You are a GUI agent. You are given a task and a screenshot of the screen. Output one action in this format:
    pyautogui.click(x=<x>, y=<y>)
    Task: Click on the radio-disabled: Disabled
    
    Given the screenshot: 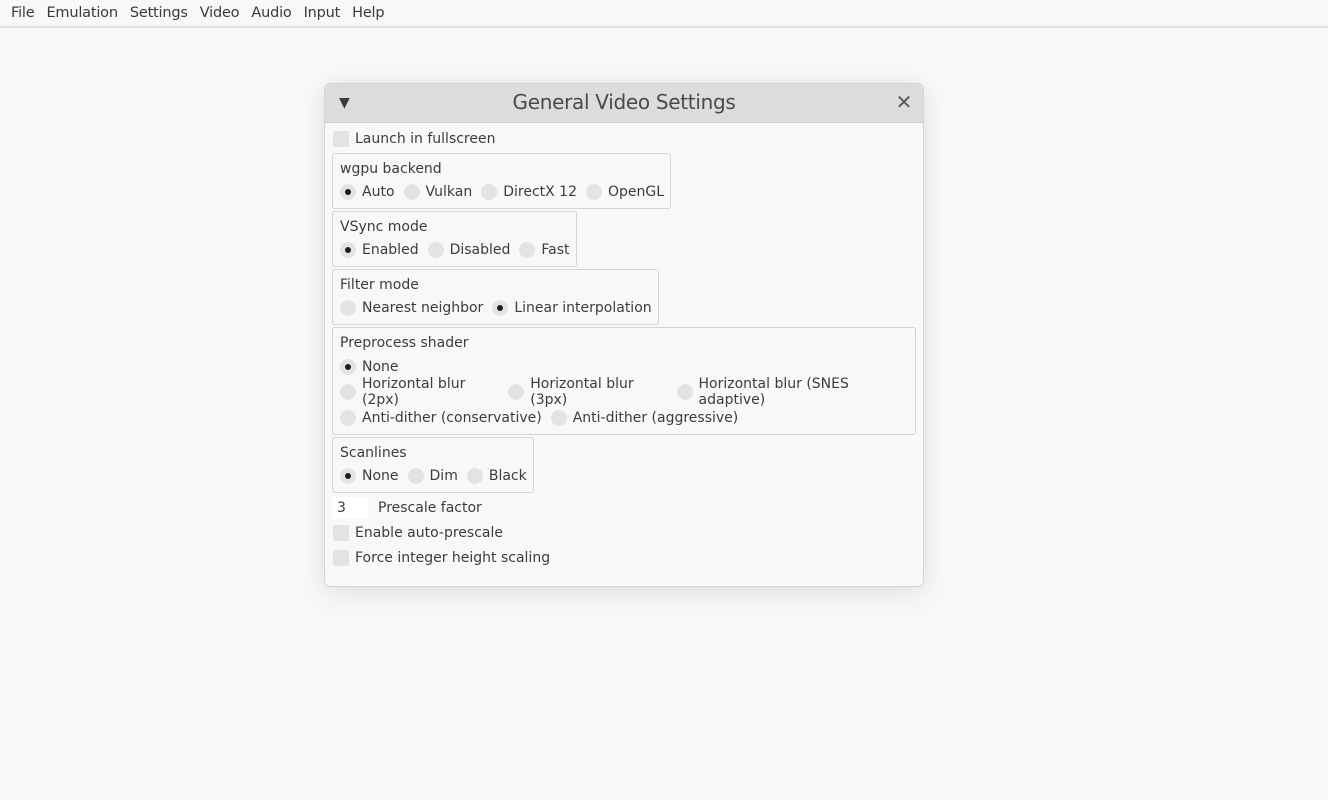 What is the action you would take?
    pyautogui.click(x=469, y=250)
    